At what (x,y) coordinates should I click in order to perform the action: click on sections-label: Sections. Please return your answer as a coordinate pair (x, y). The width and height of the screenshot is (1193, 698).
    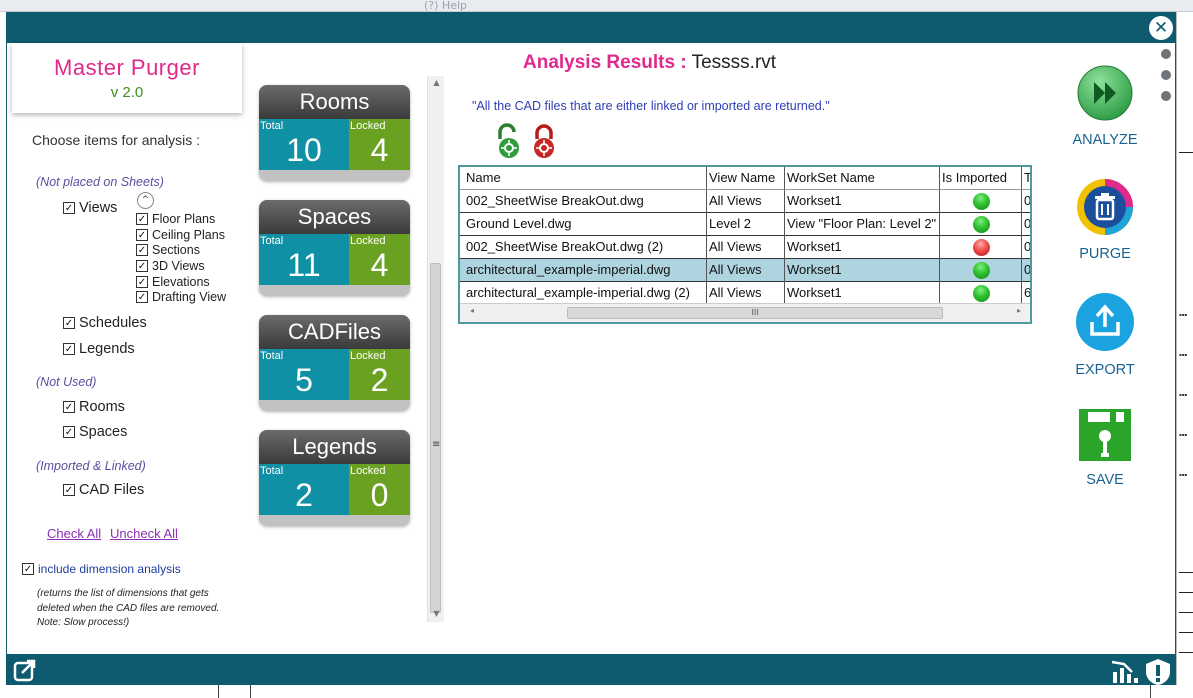
    Looking at the image, I should click on (176, 250).